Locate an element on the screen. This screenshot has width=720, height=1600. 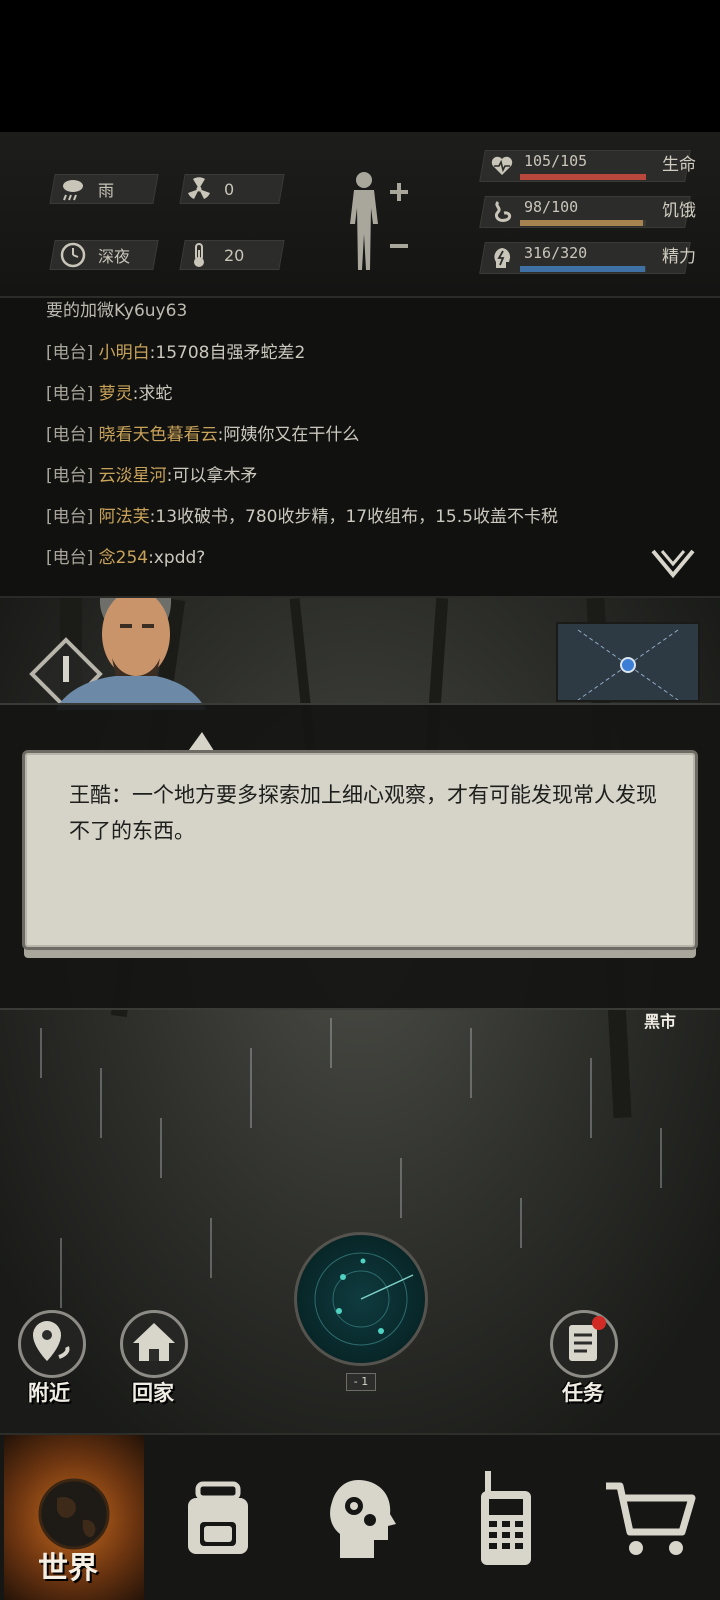
radar-level-badge: - 1 is located at coordinates (361, 1382).